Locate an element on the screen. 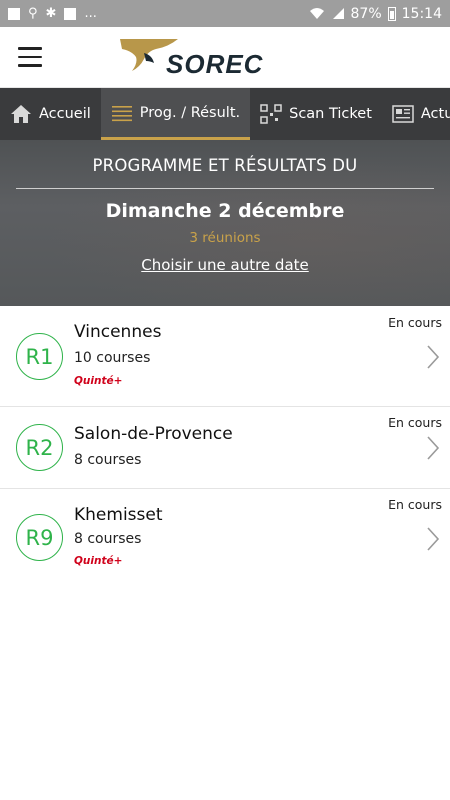  tab-actu: Actu is located at coordinates (416, 114).